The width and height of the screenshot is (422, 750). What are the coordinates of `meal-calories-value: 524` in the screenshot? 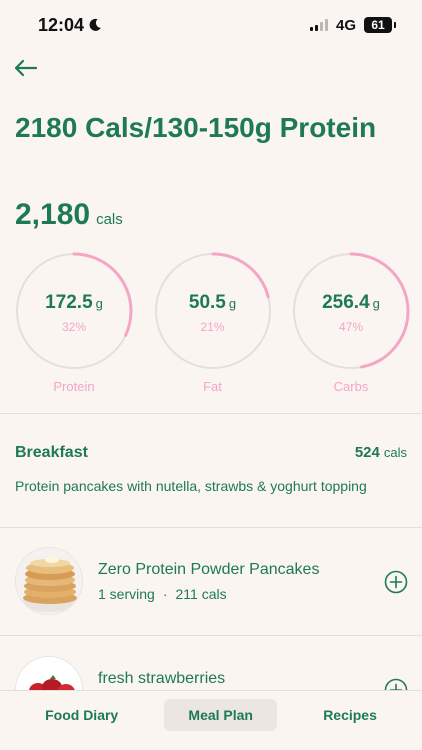 It's located at (367, 452).